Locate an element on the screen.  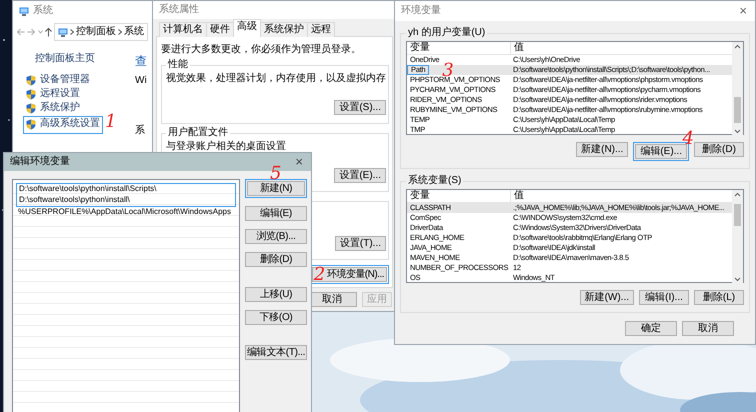
dialog-button: 编辑(E) is located at coordinates (276, 213).